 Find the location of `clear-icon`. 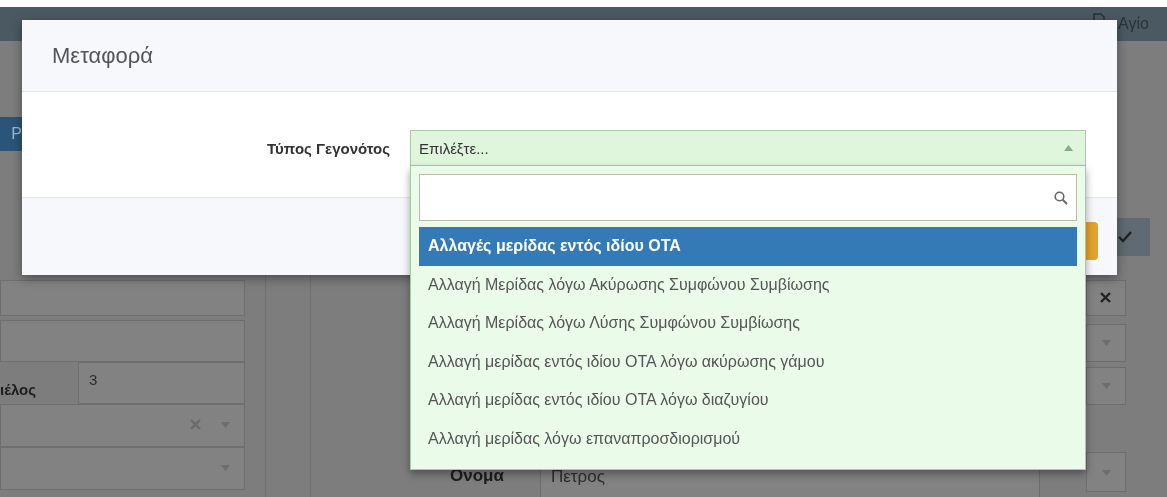

clear-icon is located at coordinates (1105, 297).